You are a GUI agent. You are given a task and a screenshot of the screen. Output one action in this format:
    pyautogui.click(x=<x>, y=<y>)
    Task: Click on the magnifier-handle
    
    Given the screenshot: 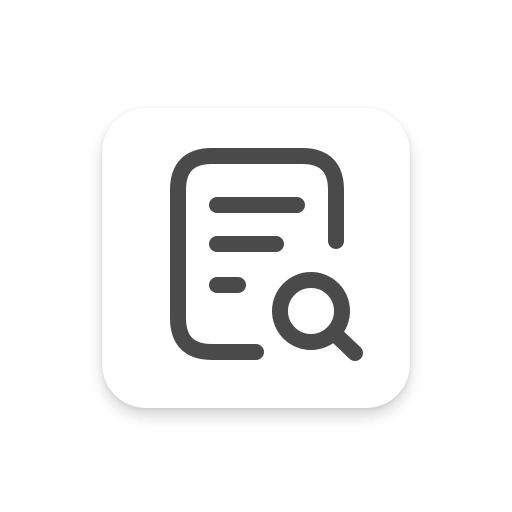 What is the action you would take?
    pyautogui.click(x=345, y=343)
    